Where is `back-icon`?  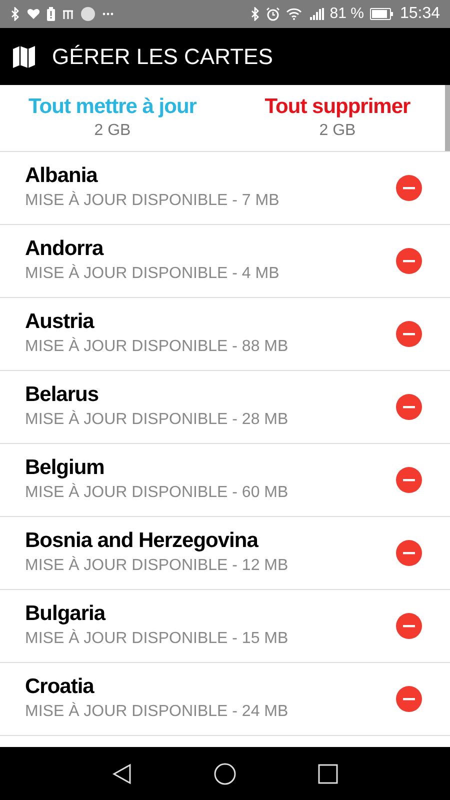 back-icon is located at coordinates (122, 773).